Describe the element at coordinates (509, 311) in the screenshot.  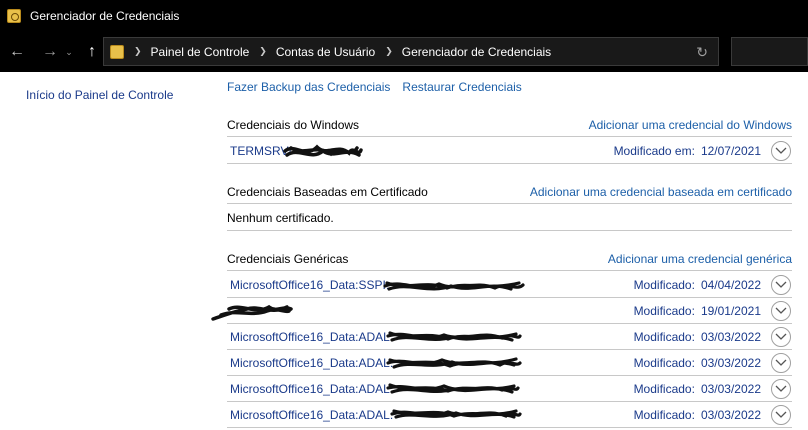
I see `credential-row: Modificado: 19/01/2021` at that location.